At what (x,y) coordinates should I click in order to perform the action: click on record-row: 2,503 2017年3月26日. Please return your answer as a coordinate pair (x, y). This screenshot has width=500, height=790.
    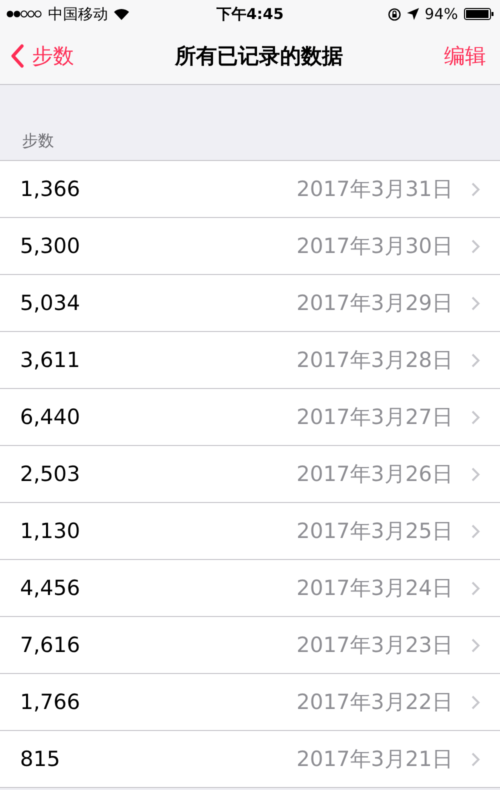
    Looking at the image, I should click on (250, 474).